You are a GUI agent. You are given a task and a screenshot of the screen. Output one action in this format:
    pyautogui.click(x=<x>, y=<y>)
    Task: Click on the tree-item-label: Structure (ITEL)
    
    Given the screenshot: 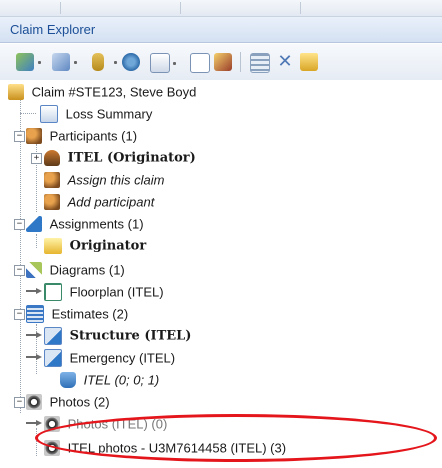 What is the action you would take?
    pyautogui.click(x=130, y=336)
    